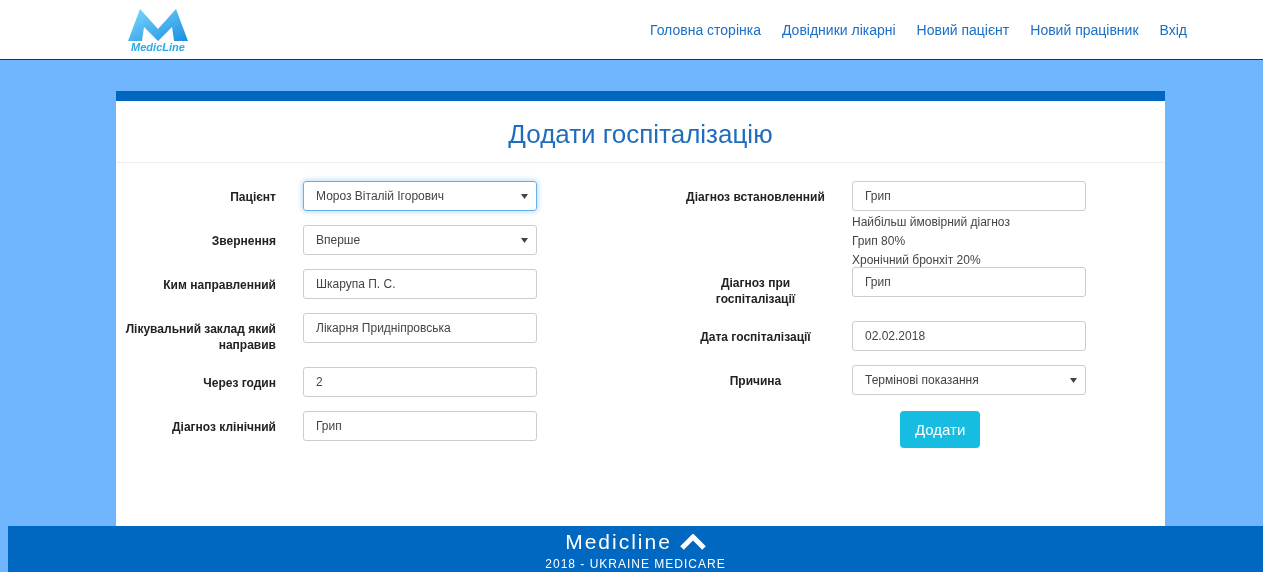 This screenshot has width=1263, height=572. What do you see at coordinates (420, 382) in the screenshot?
I see `input-field: 2` at bounding box center [420, 382].